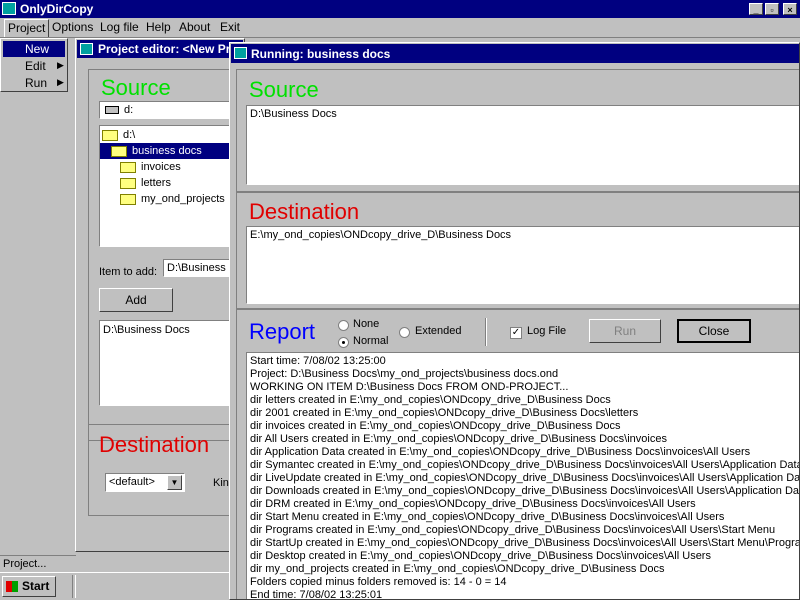 The height and width of the screenshot is (600, 800). Describe the element at coordinates (625, 331) in the screenshot. I see `run-button: Run` at that location.